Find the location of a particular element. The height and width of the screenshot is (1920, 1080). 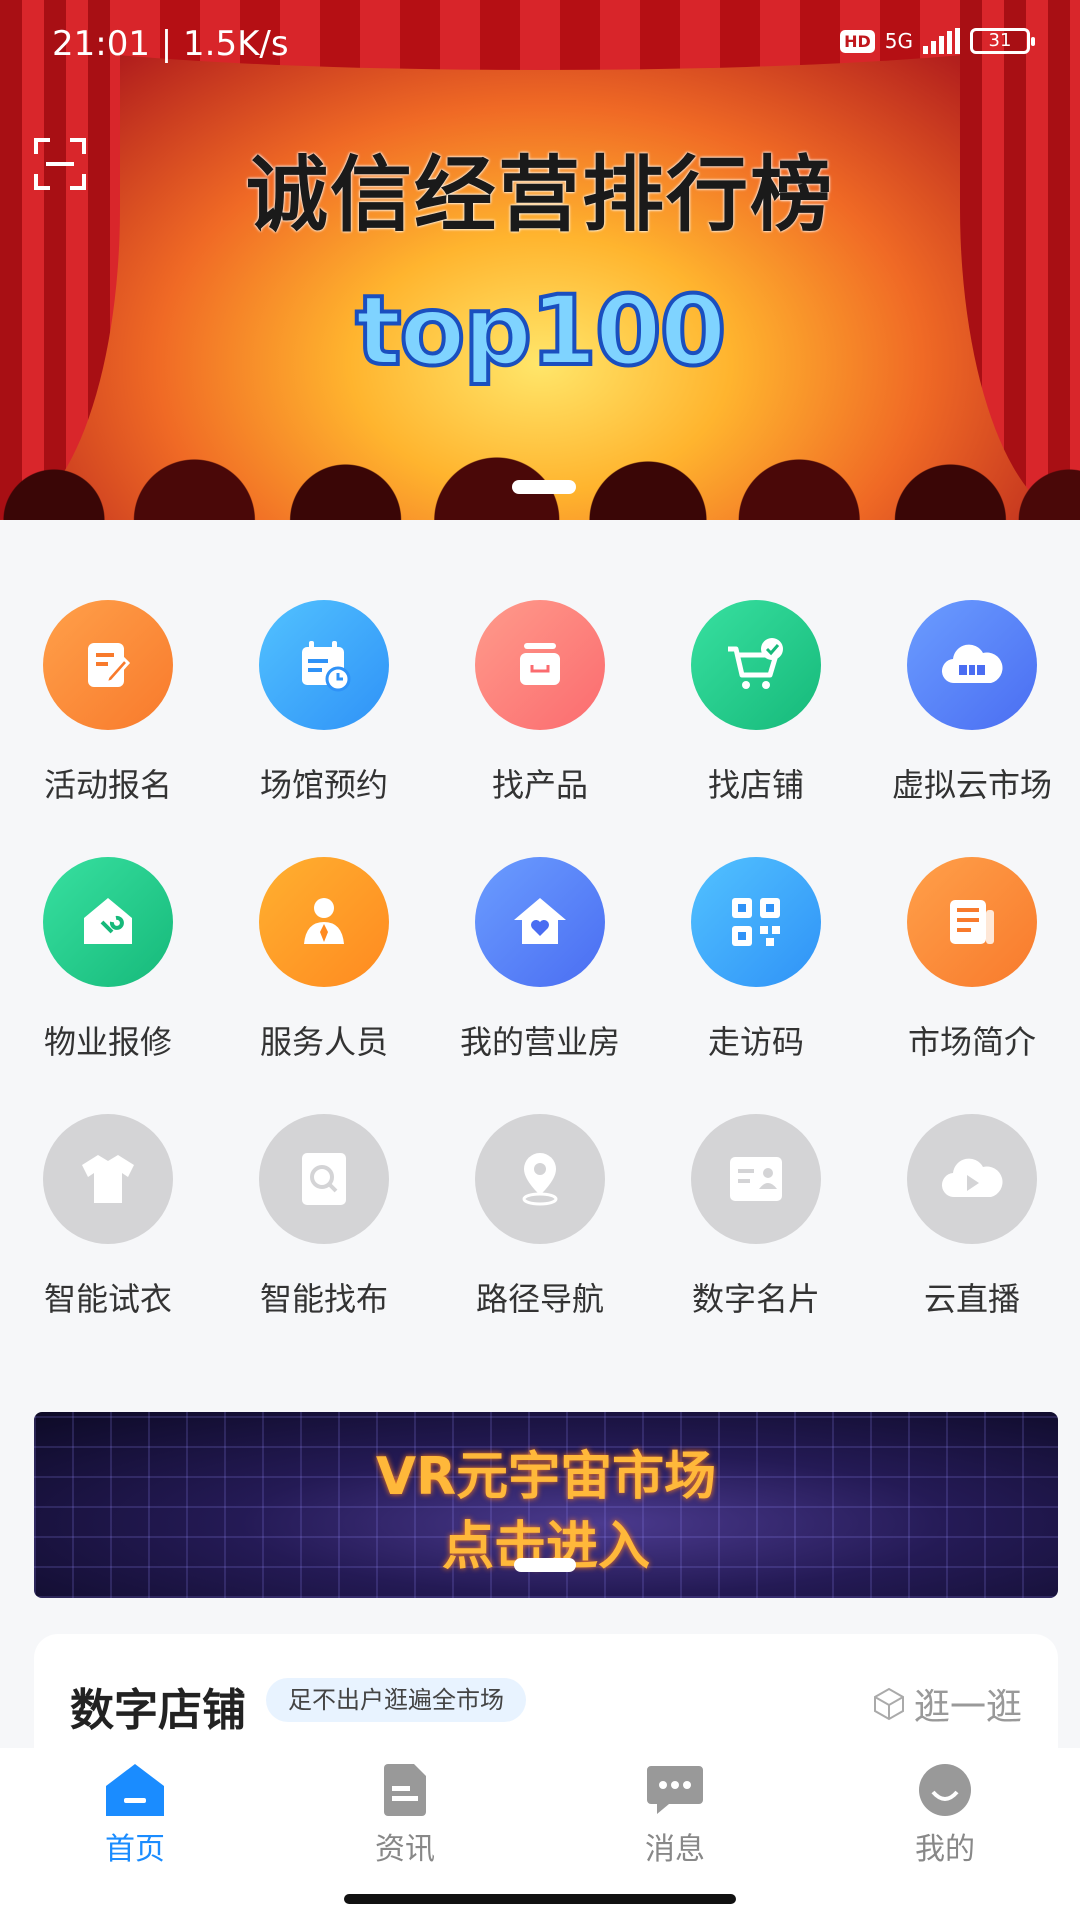

hd-badge: HD is located at coordinates (857, 41).